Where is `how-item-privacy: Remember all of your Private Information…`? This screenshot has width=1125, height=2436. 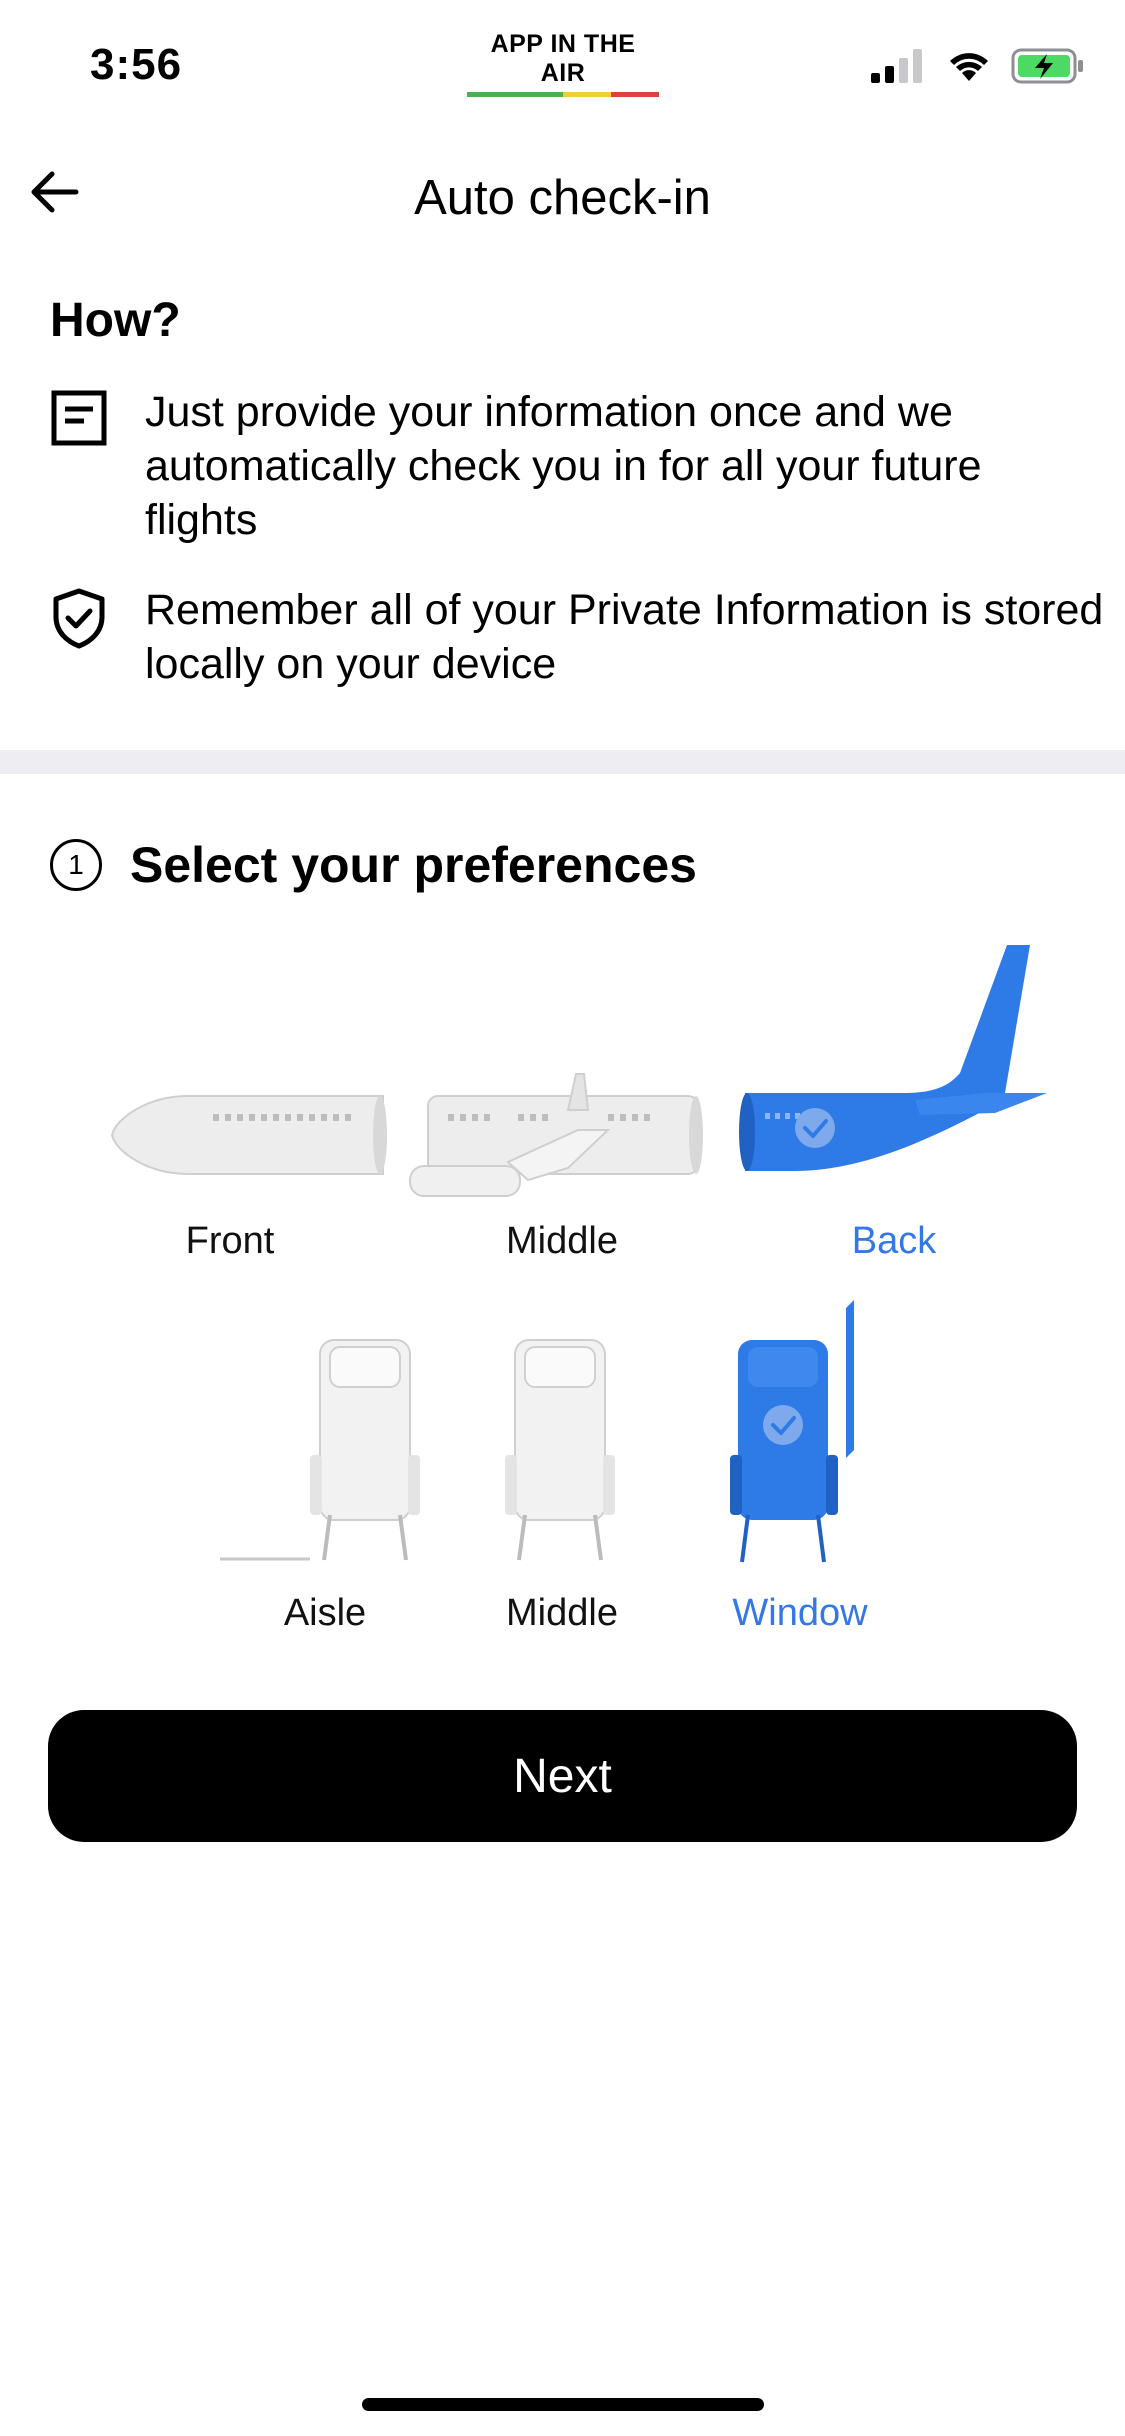 how-item-privacy: Remember all of your Private Information… is located at coordinates (577, 637).